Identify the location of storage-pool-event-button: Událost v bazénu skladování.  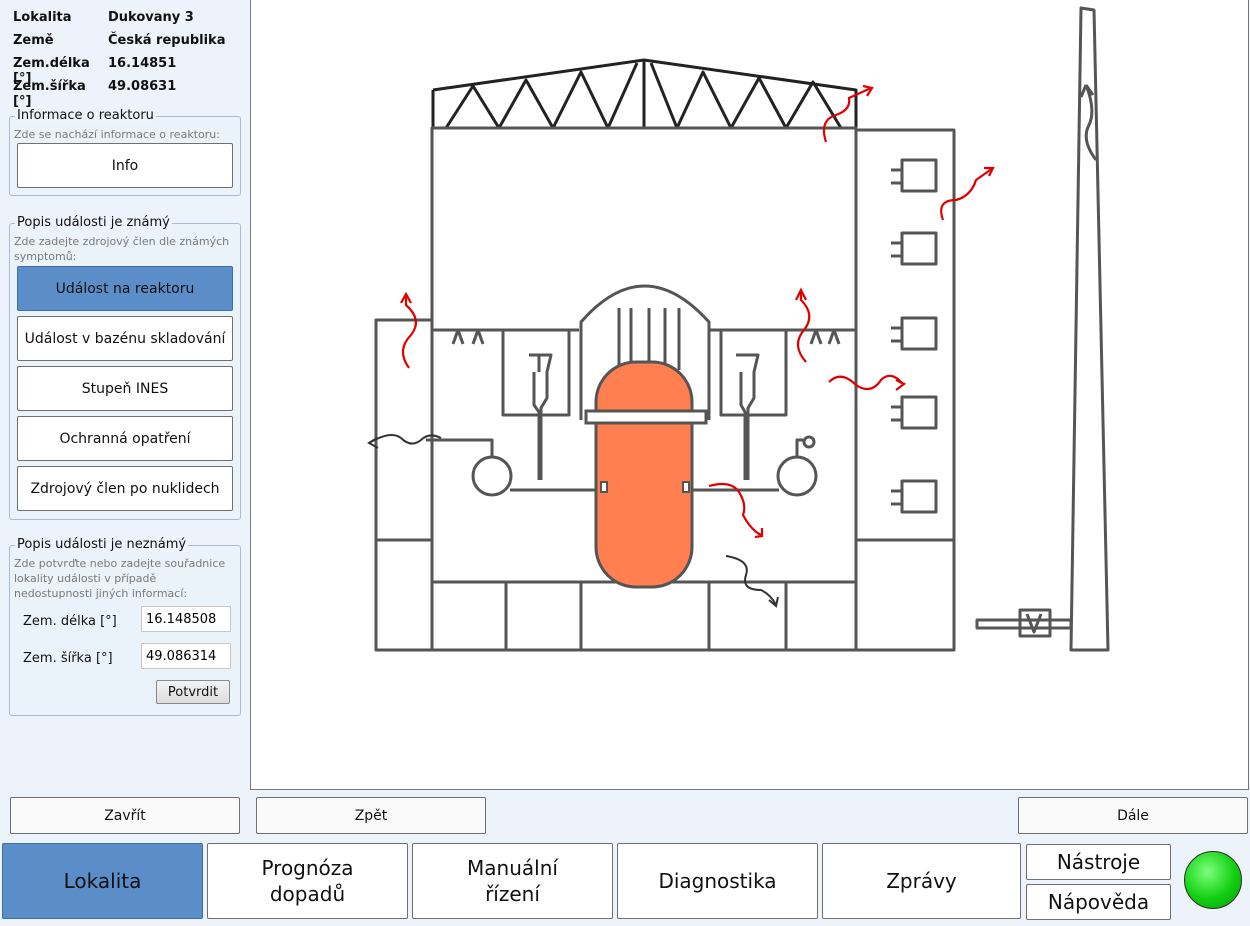
(125, 338).